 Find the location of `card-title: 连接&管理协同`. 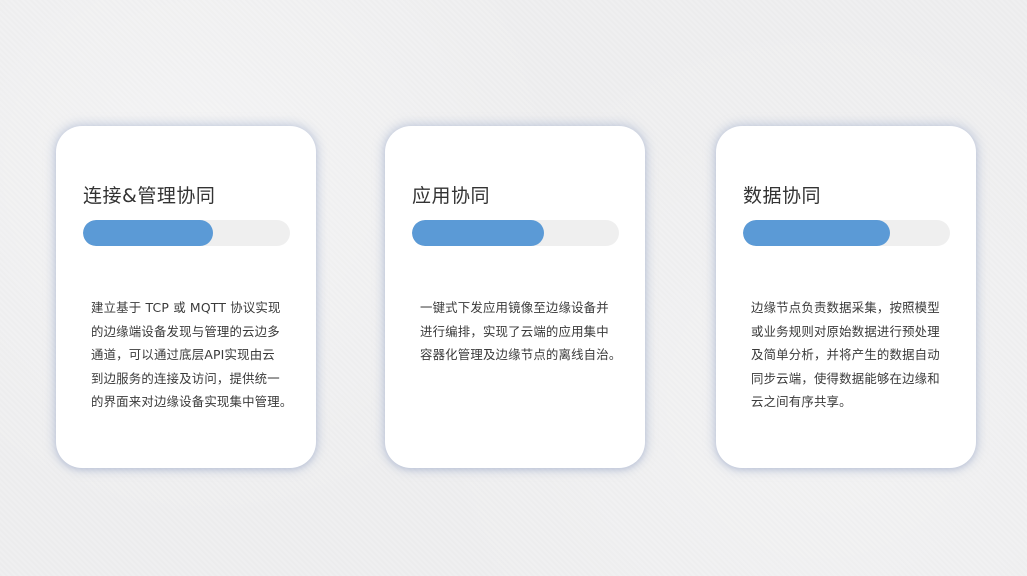

card-title: 连接&管理协同 is located at coordinates (149, 196).